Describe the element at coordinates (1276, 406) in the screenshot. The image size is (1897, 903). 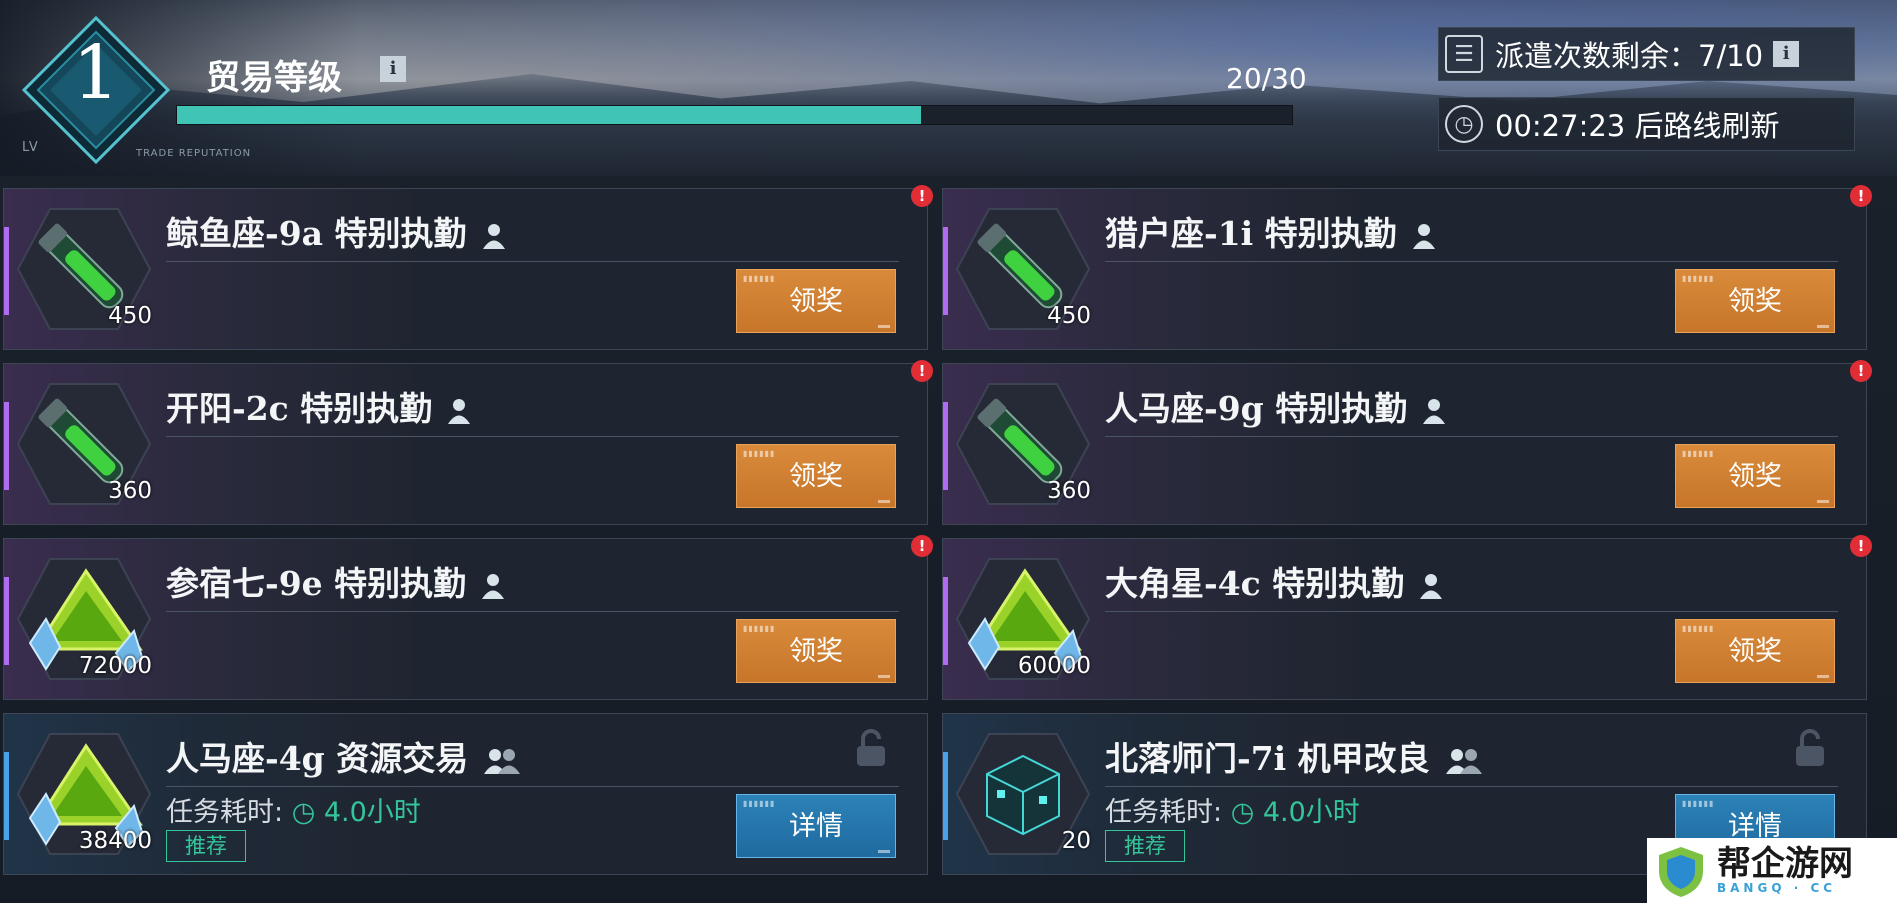
I see `mission-title: 人马座-9g 特别执勤` at that location.